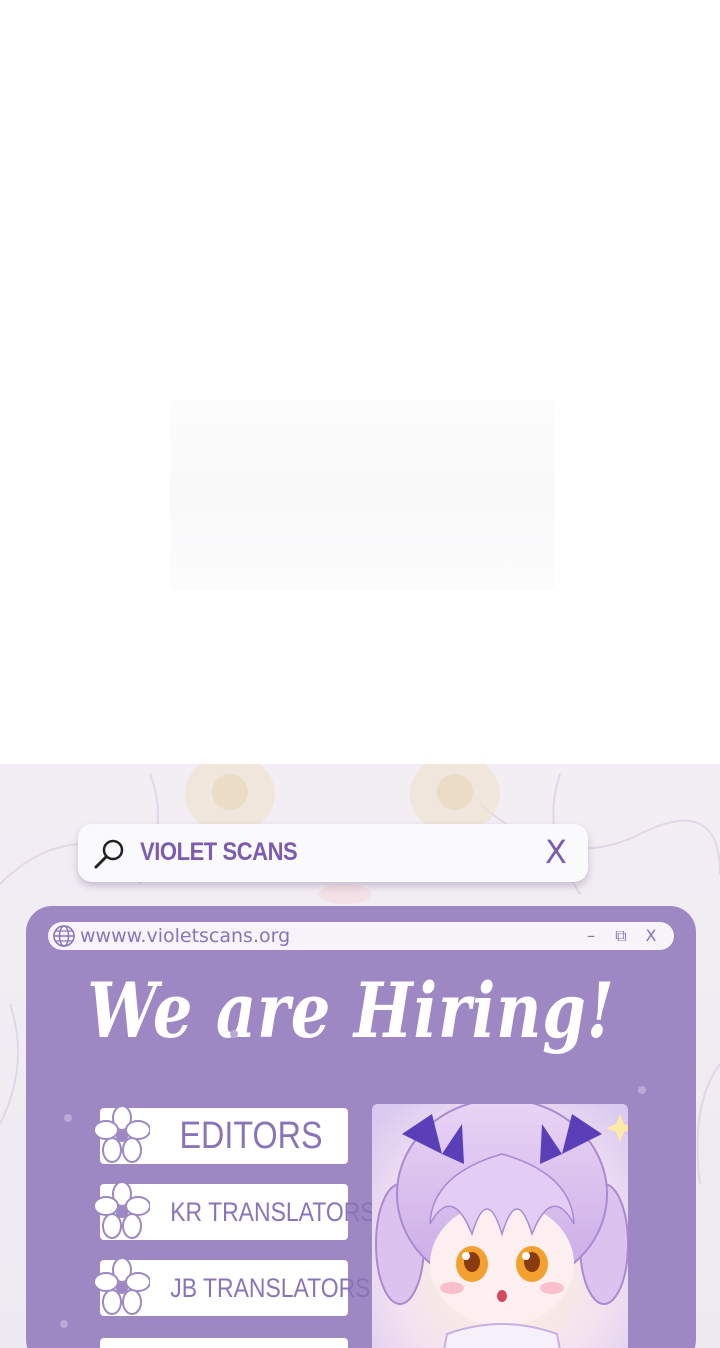 The width and height of the screenshot is (720, 1348). I want to click on search-bar: VIOLET SCANS X, so click(333, 853).